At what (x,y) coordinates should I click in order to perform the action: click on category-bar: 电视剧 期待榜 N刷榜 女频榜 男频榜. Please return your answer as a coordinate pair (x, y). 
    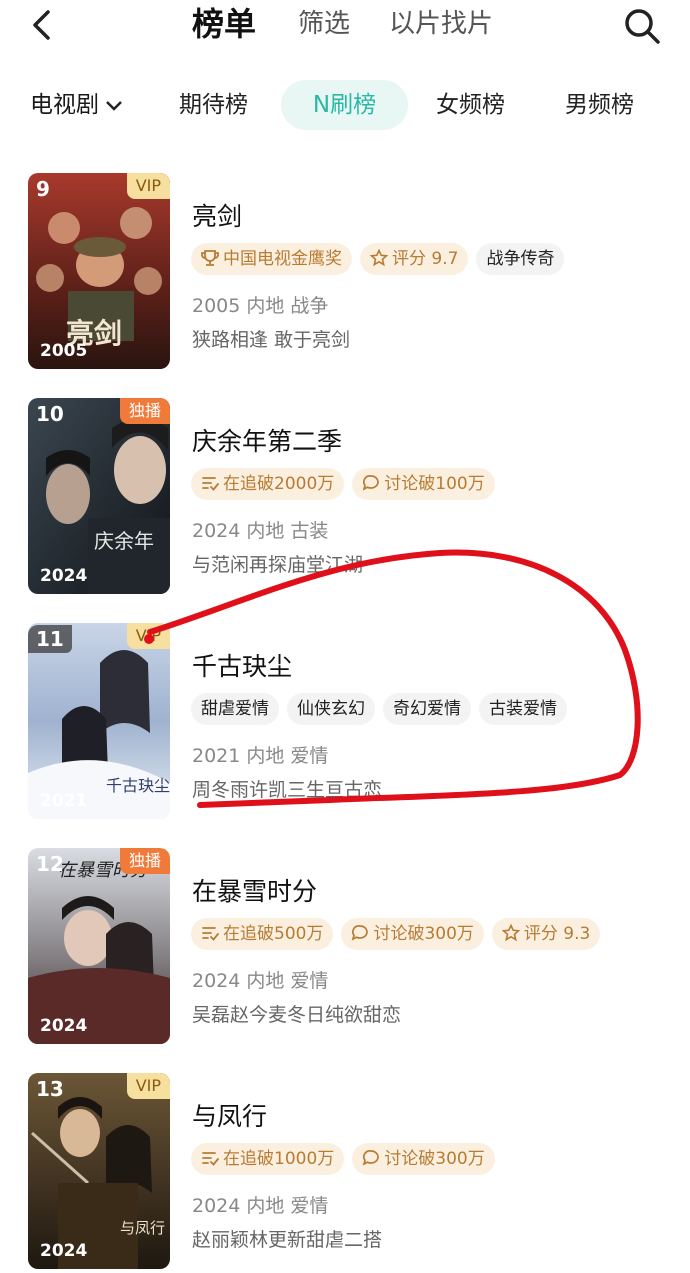
    Looking at the image, I should click on (345, 105).